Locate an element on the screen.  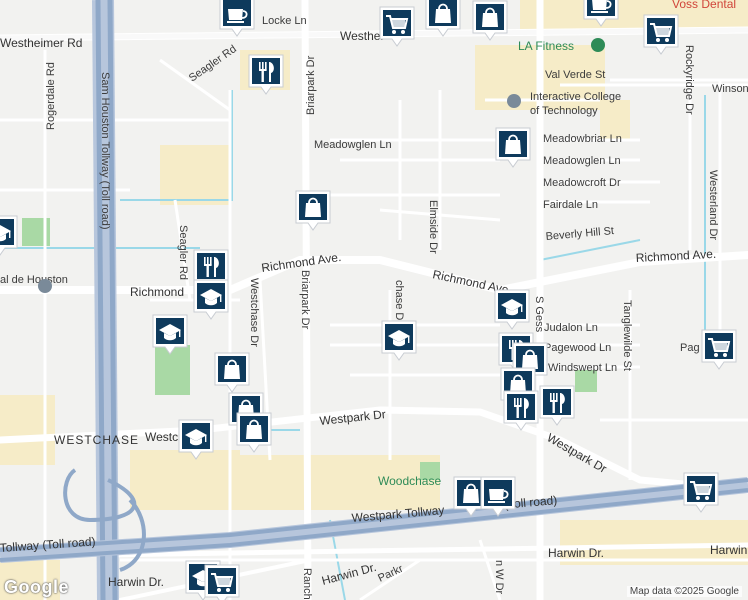
westheimer-rd-label: Westheimer Rd is located at coordinates (41, 43).